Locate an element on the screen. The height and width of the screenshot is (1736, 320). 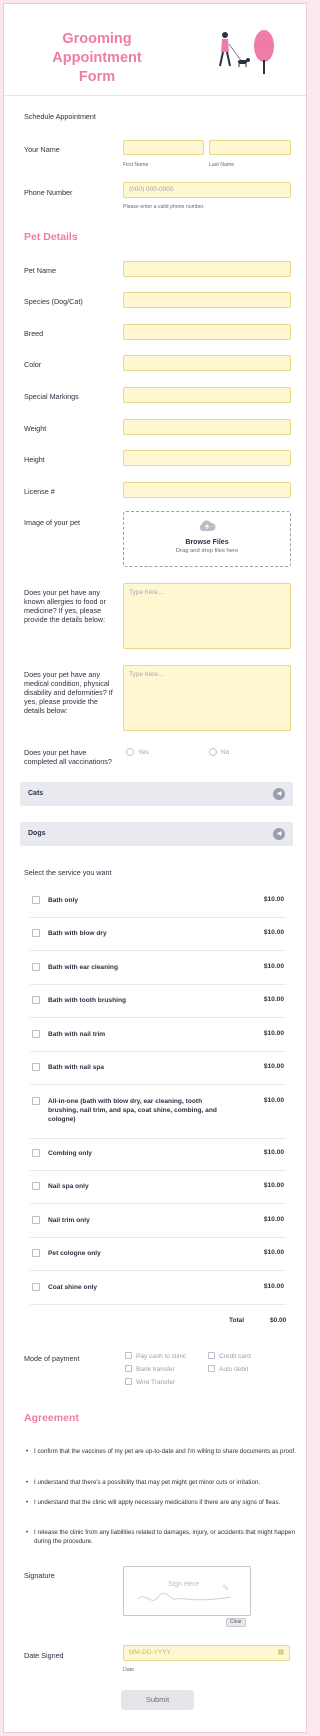
service-item: Coat shine only $10.00 is located at coordinates (158, 1294).